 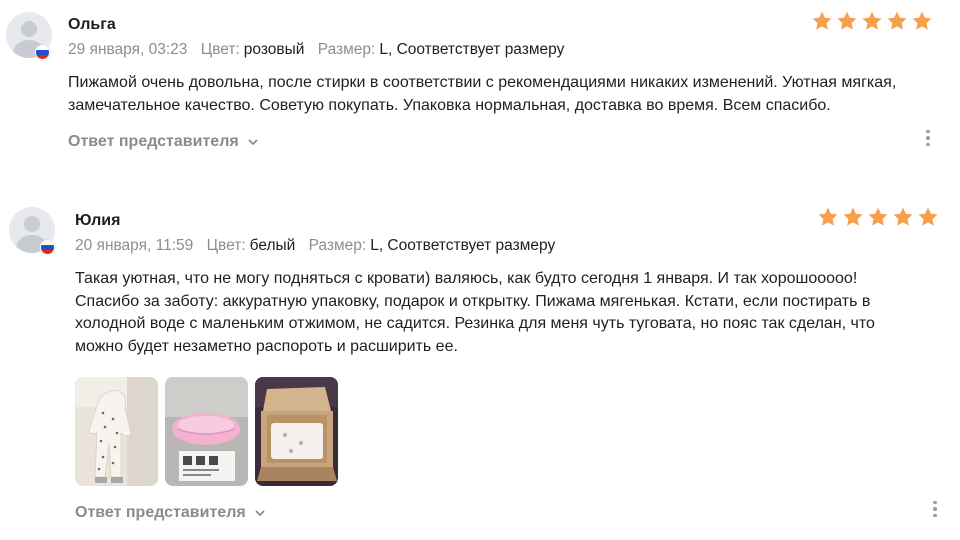 I want to click on review-date: 20 января, 11:59, so click(x=134, y=245).